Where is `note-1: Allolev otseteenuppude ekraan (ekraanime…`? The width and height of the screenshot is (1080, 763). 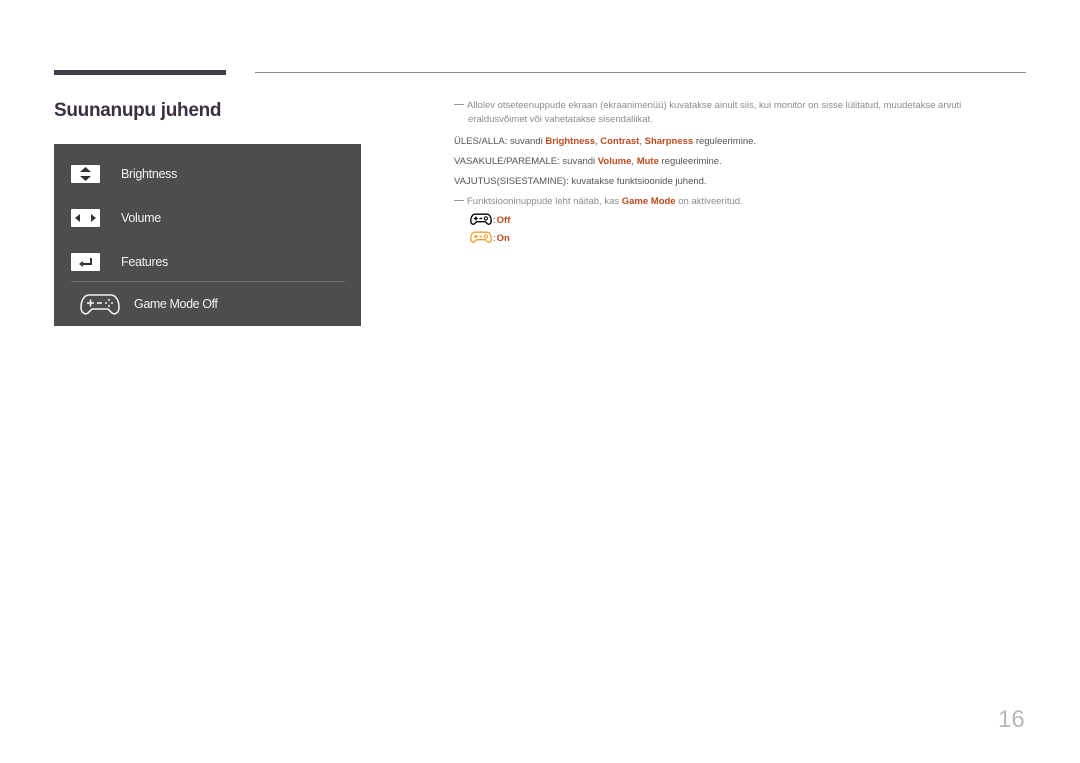
note-1: Allolev otseteenuppude ekraan (ekraanime… is located at coordinates (707, 105).